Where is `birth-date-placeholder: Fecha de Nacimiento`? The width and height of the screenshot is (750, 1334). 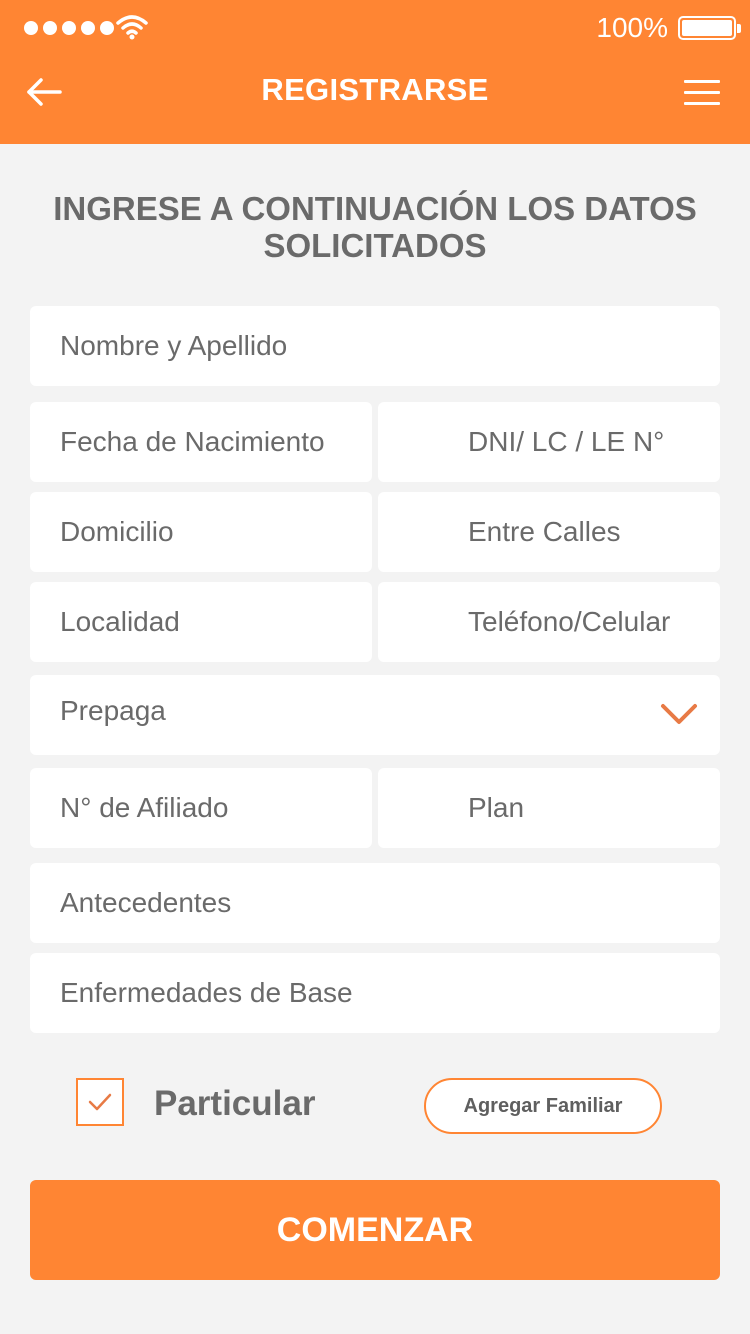
birth-date-placeholder: Fecha de Nacimiento is located at coordinates (192, 441).